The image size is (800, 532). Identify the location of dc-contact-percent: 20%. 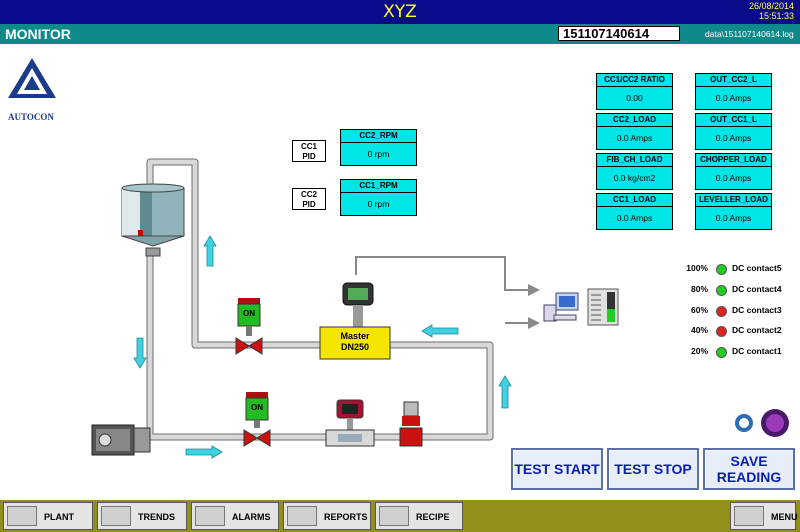
(699, 351).